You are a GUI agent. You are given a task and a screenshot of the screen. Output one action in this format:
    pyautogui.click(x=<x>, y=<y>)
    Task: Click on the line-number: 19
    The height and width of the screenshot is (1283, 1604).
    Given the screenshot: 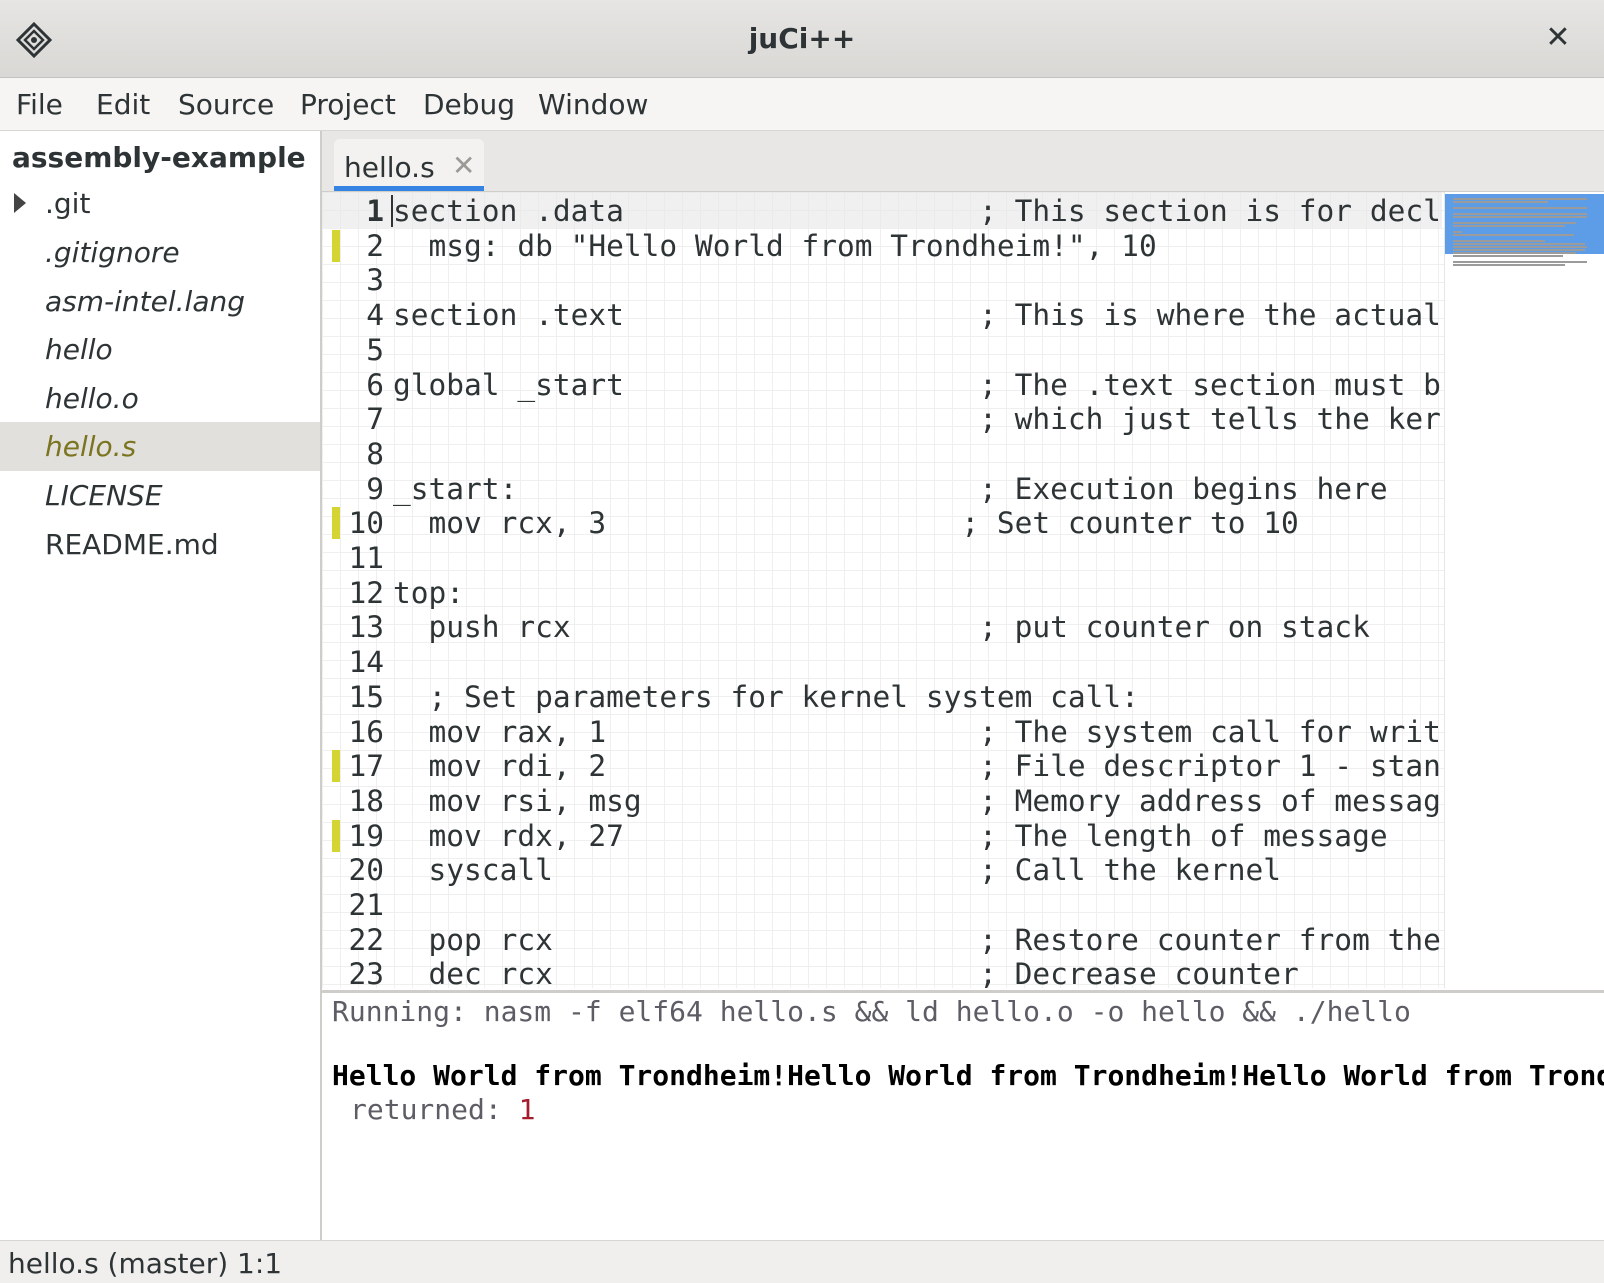 What is the action you would take?
    pyautogui.click(x=366, y=835)
    